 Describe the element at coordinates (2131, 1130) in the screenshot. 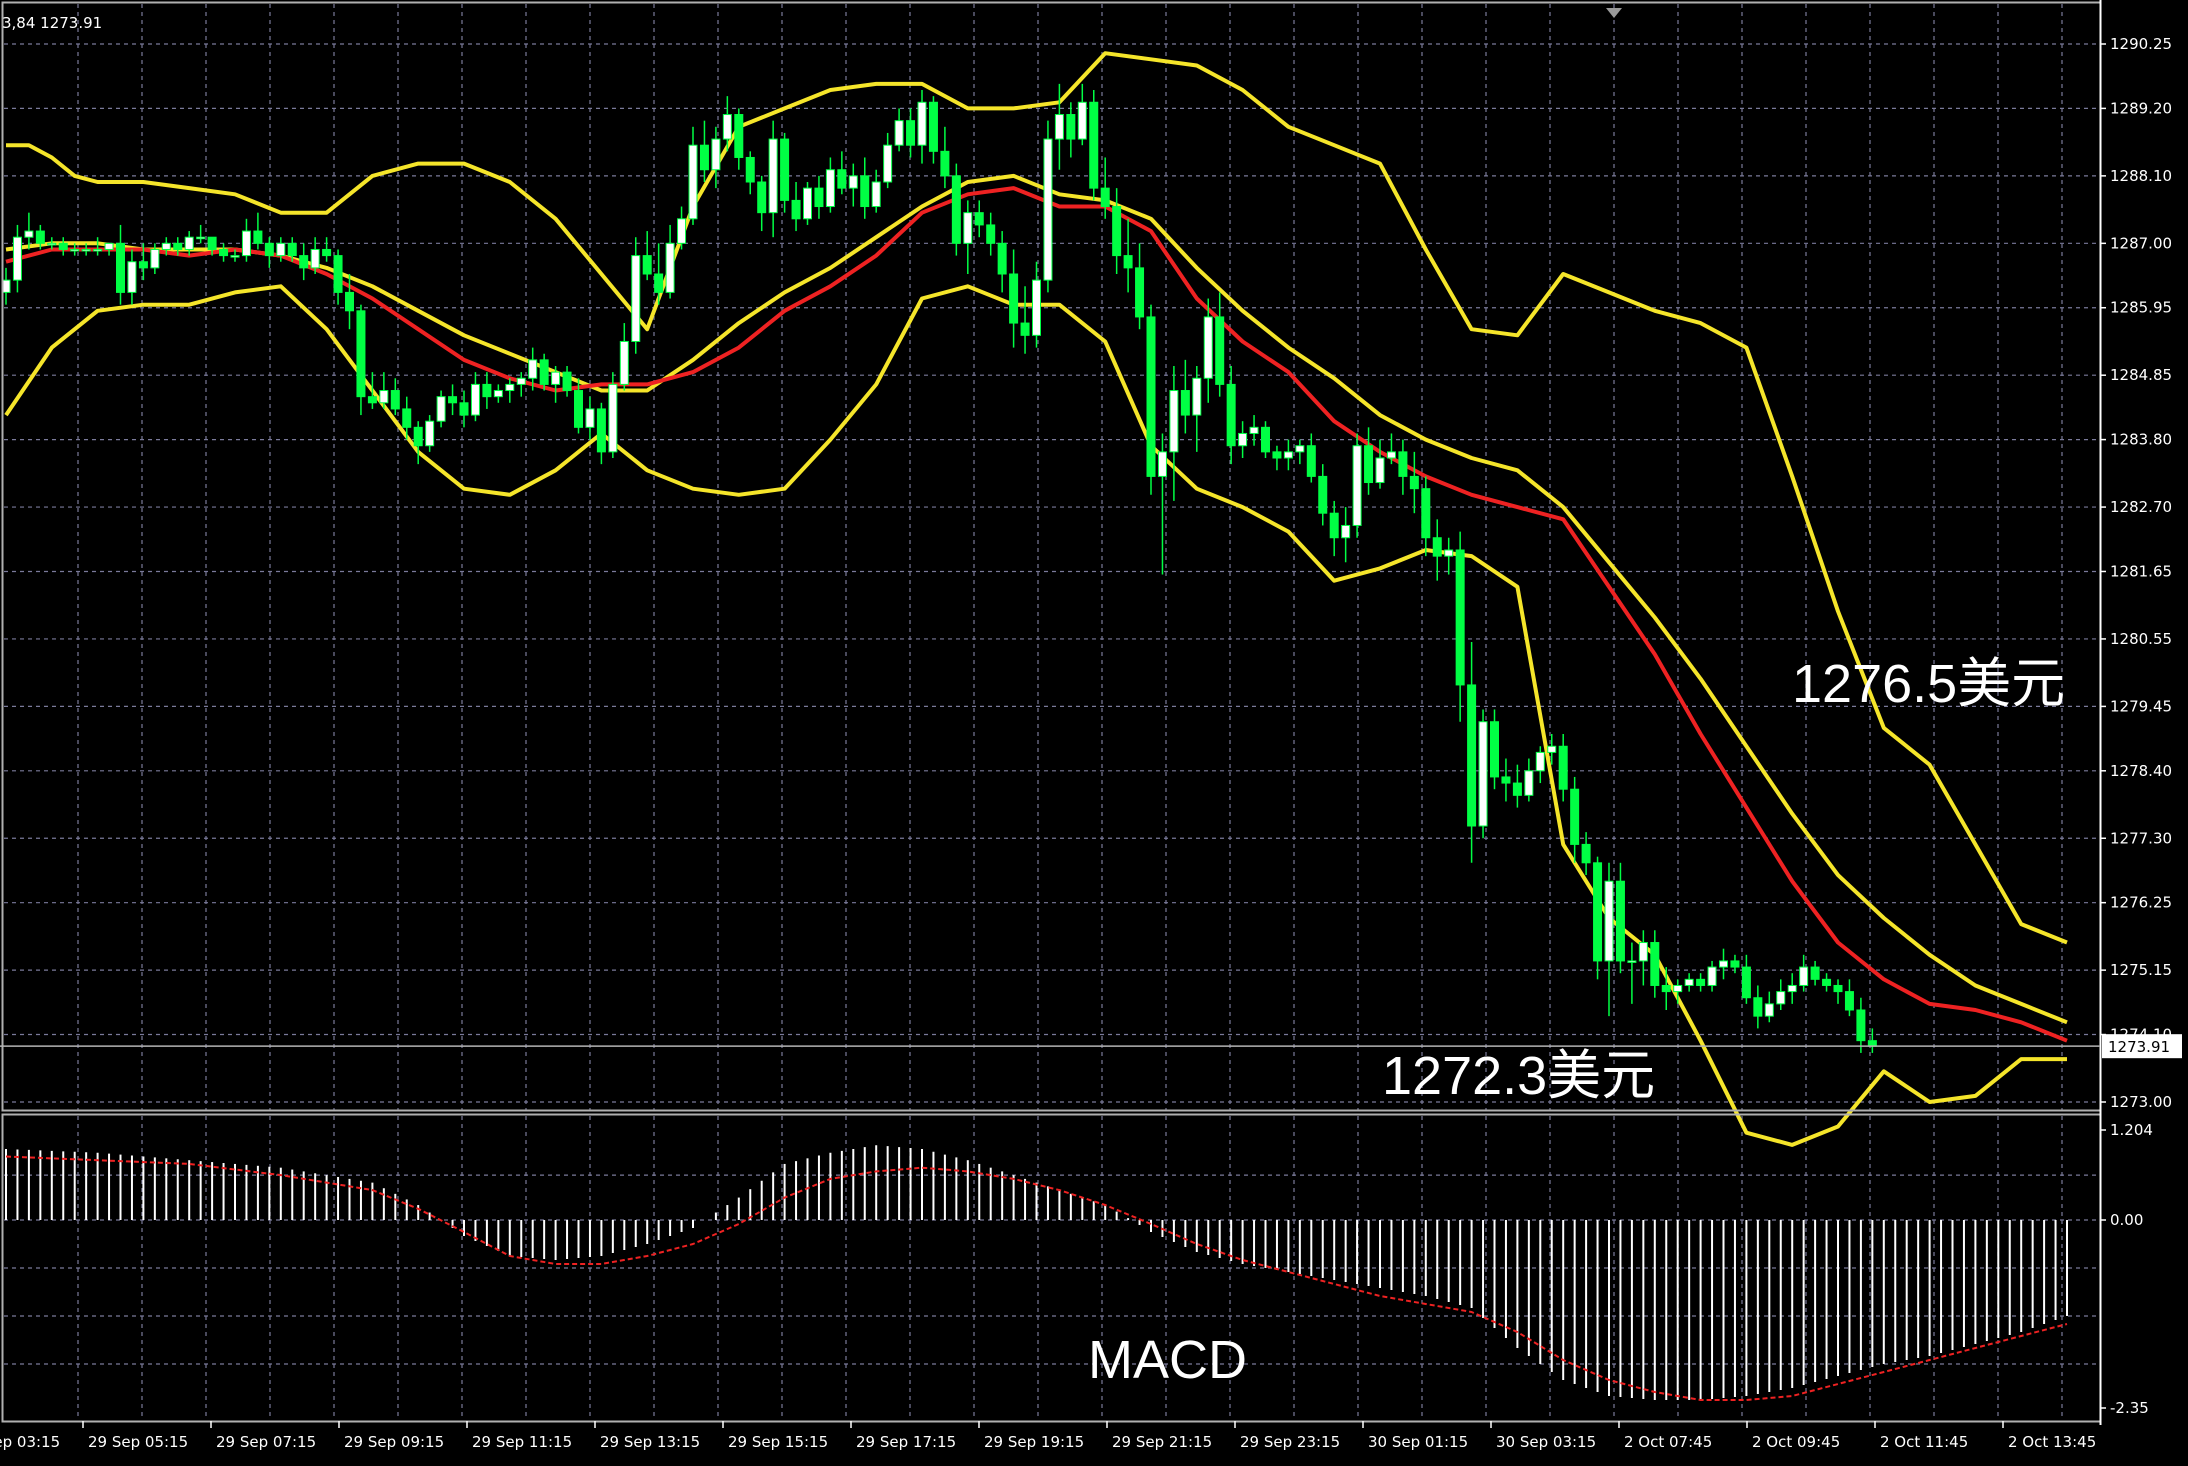

I see `macd-tick-label: 1.204` at that location.